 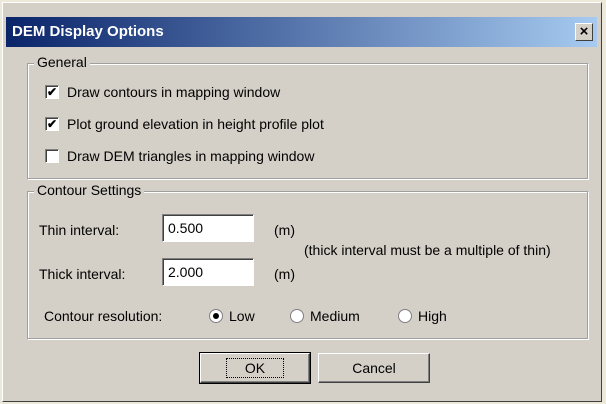 I want to click on radio-option-medium: Medium, so click(x=325, y=316).